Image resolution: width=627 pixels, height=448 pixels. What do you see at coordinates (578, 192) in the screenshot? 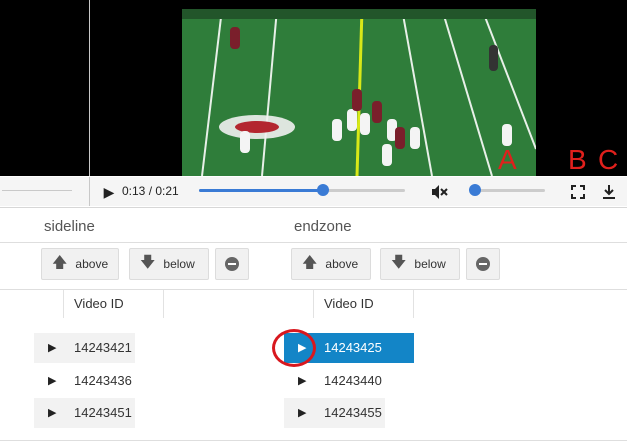
I see `fullscreen-icon` at bounding box center [578, 192].